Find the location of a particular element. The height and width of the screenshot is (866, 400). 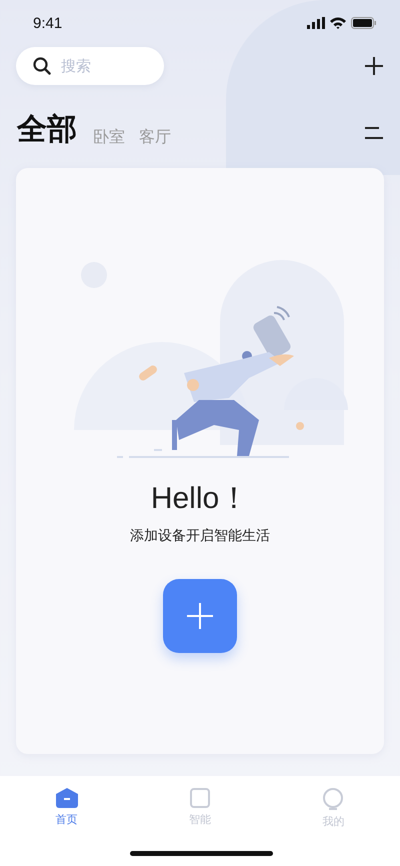

battery-icon is located at coordinates (363, 23).